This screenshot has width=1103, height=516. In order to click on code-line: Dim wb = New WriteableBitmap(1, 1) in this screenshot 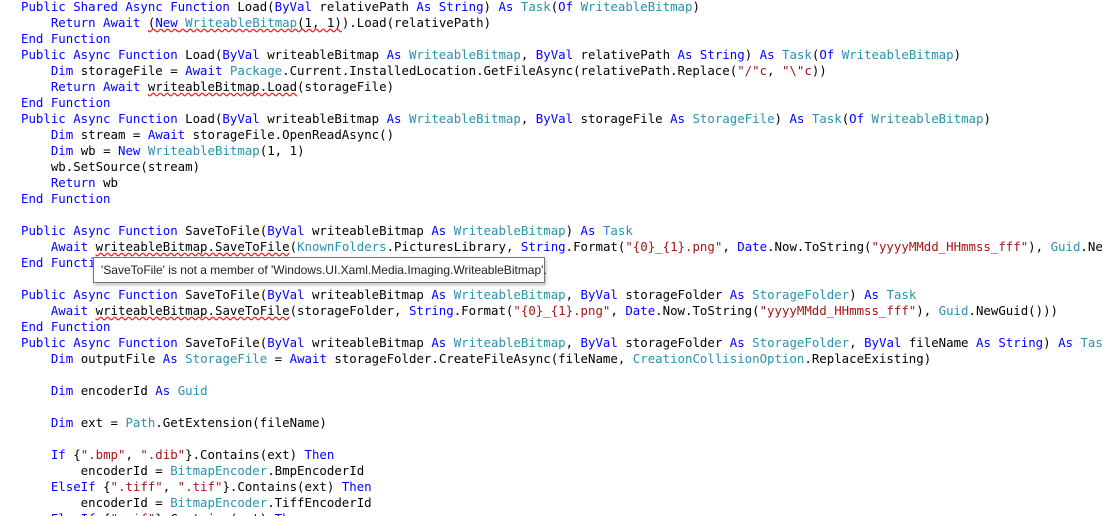, I will do `click(163, 151)`.